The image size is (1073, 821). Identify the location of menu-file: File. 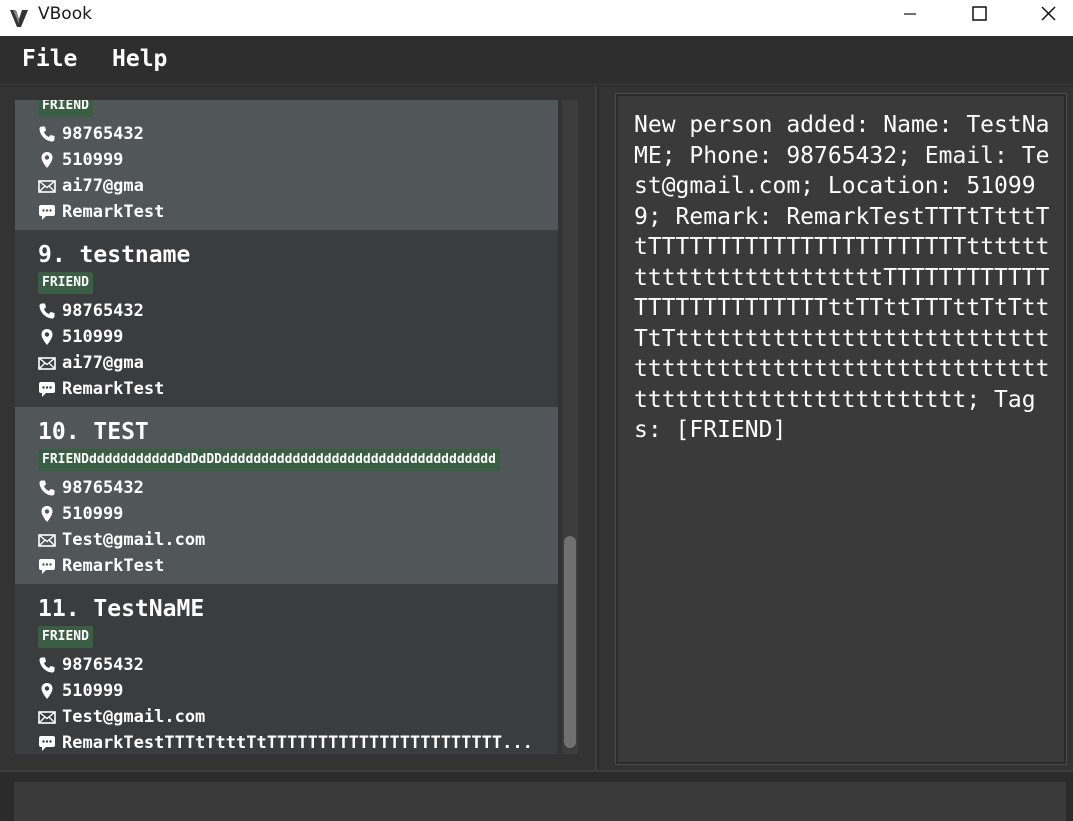
(49, 59).